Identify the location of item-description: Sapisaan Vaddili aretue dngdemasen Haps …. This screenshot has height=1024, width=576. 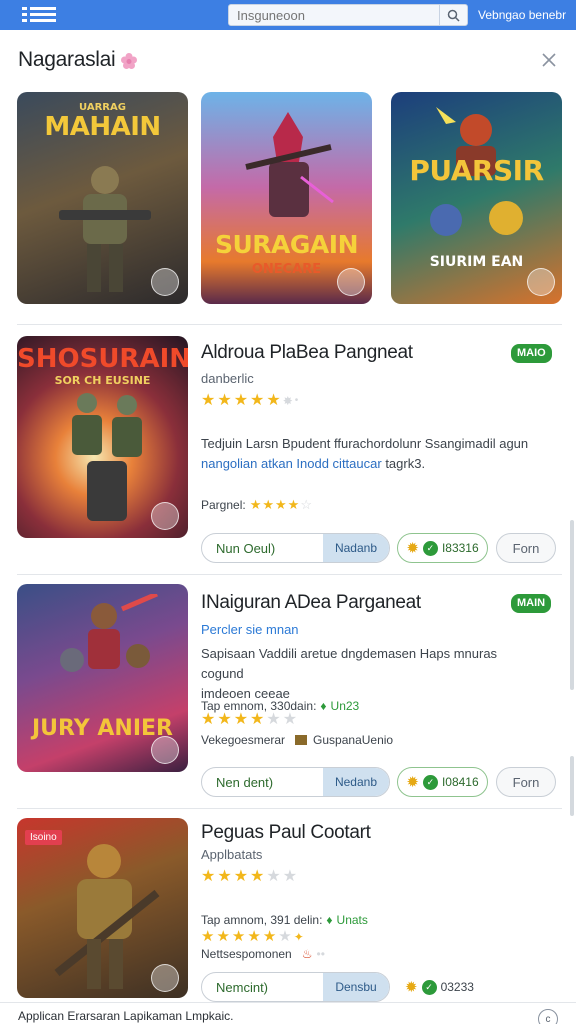
(371, 674).